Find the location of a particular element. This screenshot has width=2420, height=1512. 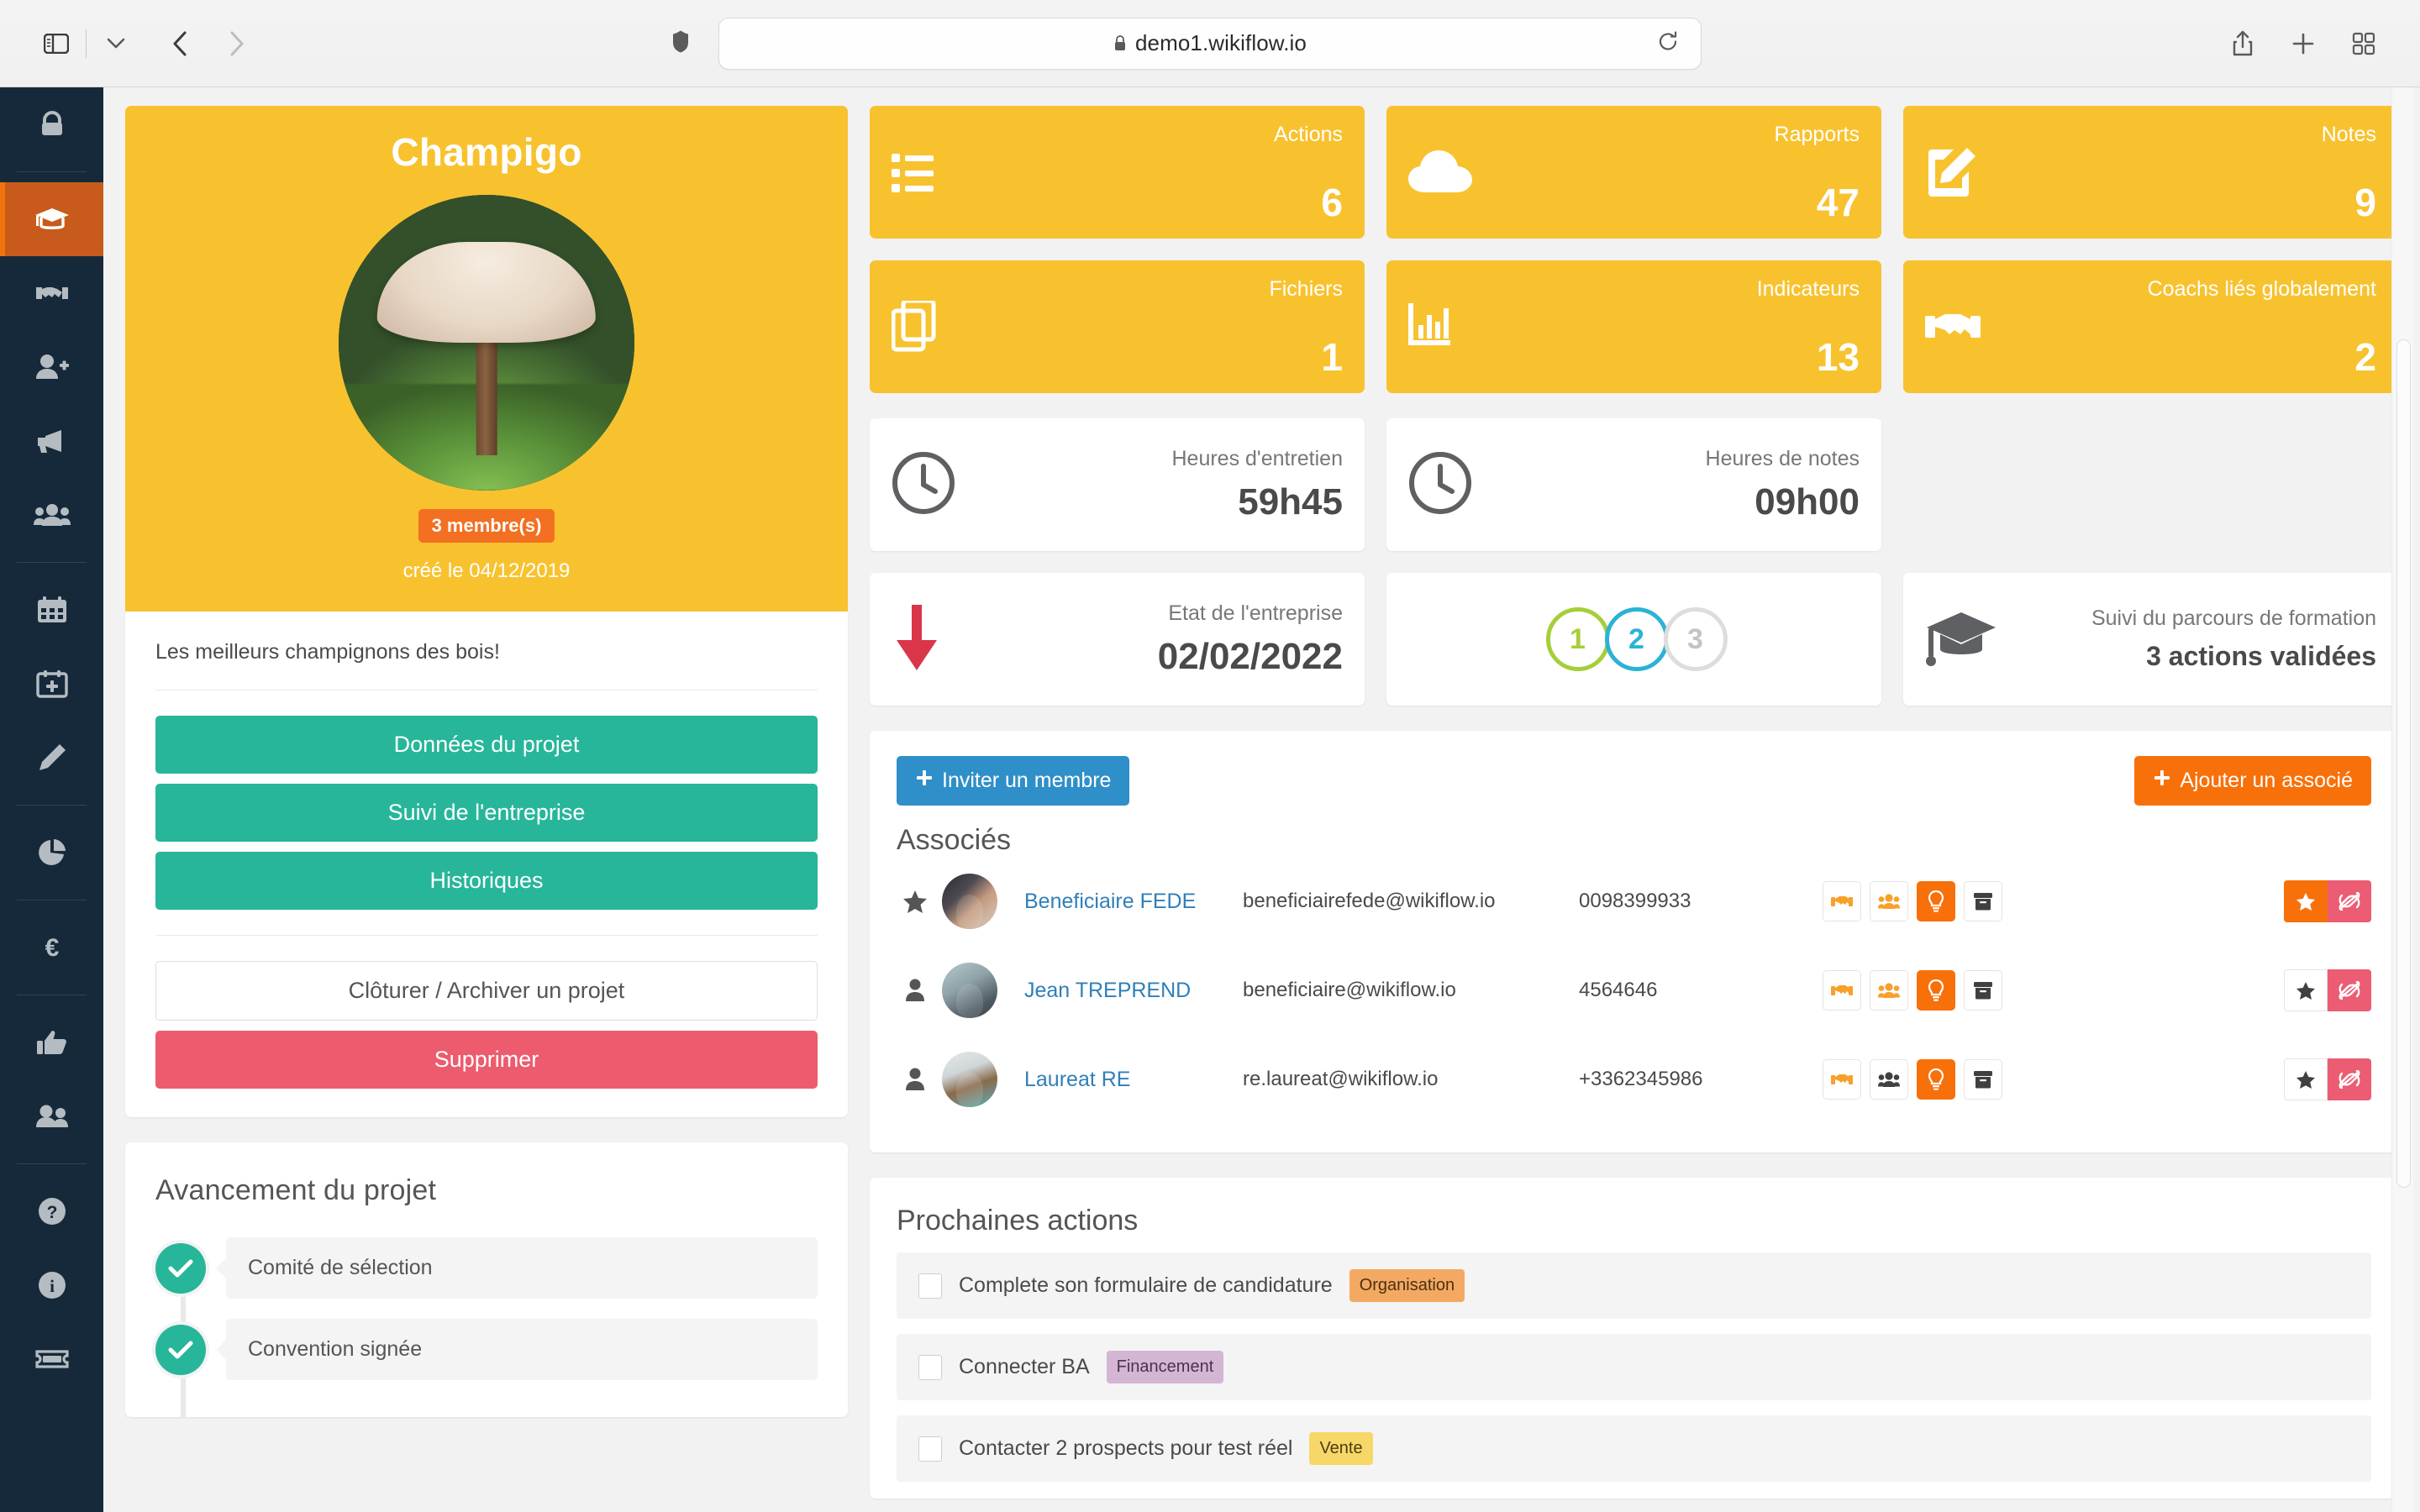

bar-chart-icon is located at coordinates (1434, 326).